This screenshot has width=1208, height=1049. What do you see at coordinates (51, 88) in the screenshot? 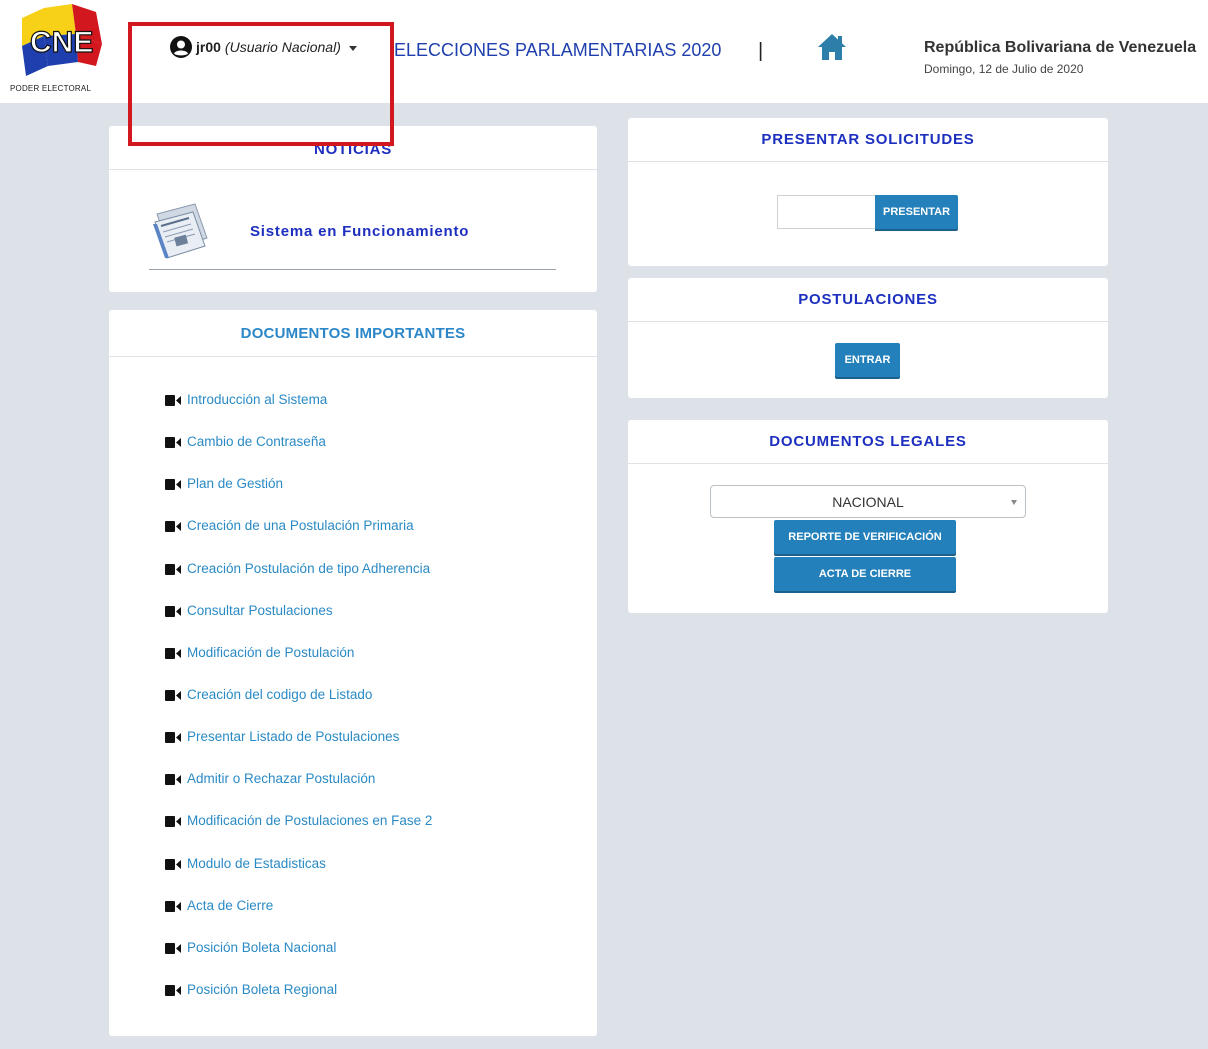
I see `logo-subtext: PODER ELECTORAL` at bounding box center [51, 88].